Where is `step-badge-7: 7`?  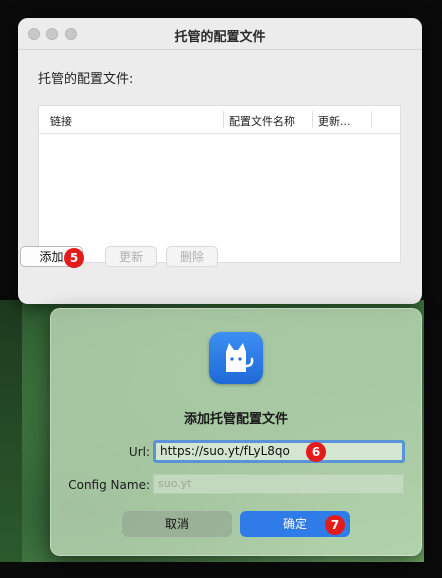
step-badge-7: 7 is located at coordinates (335, 525).